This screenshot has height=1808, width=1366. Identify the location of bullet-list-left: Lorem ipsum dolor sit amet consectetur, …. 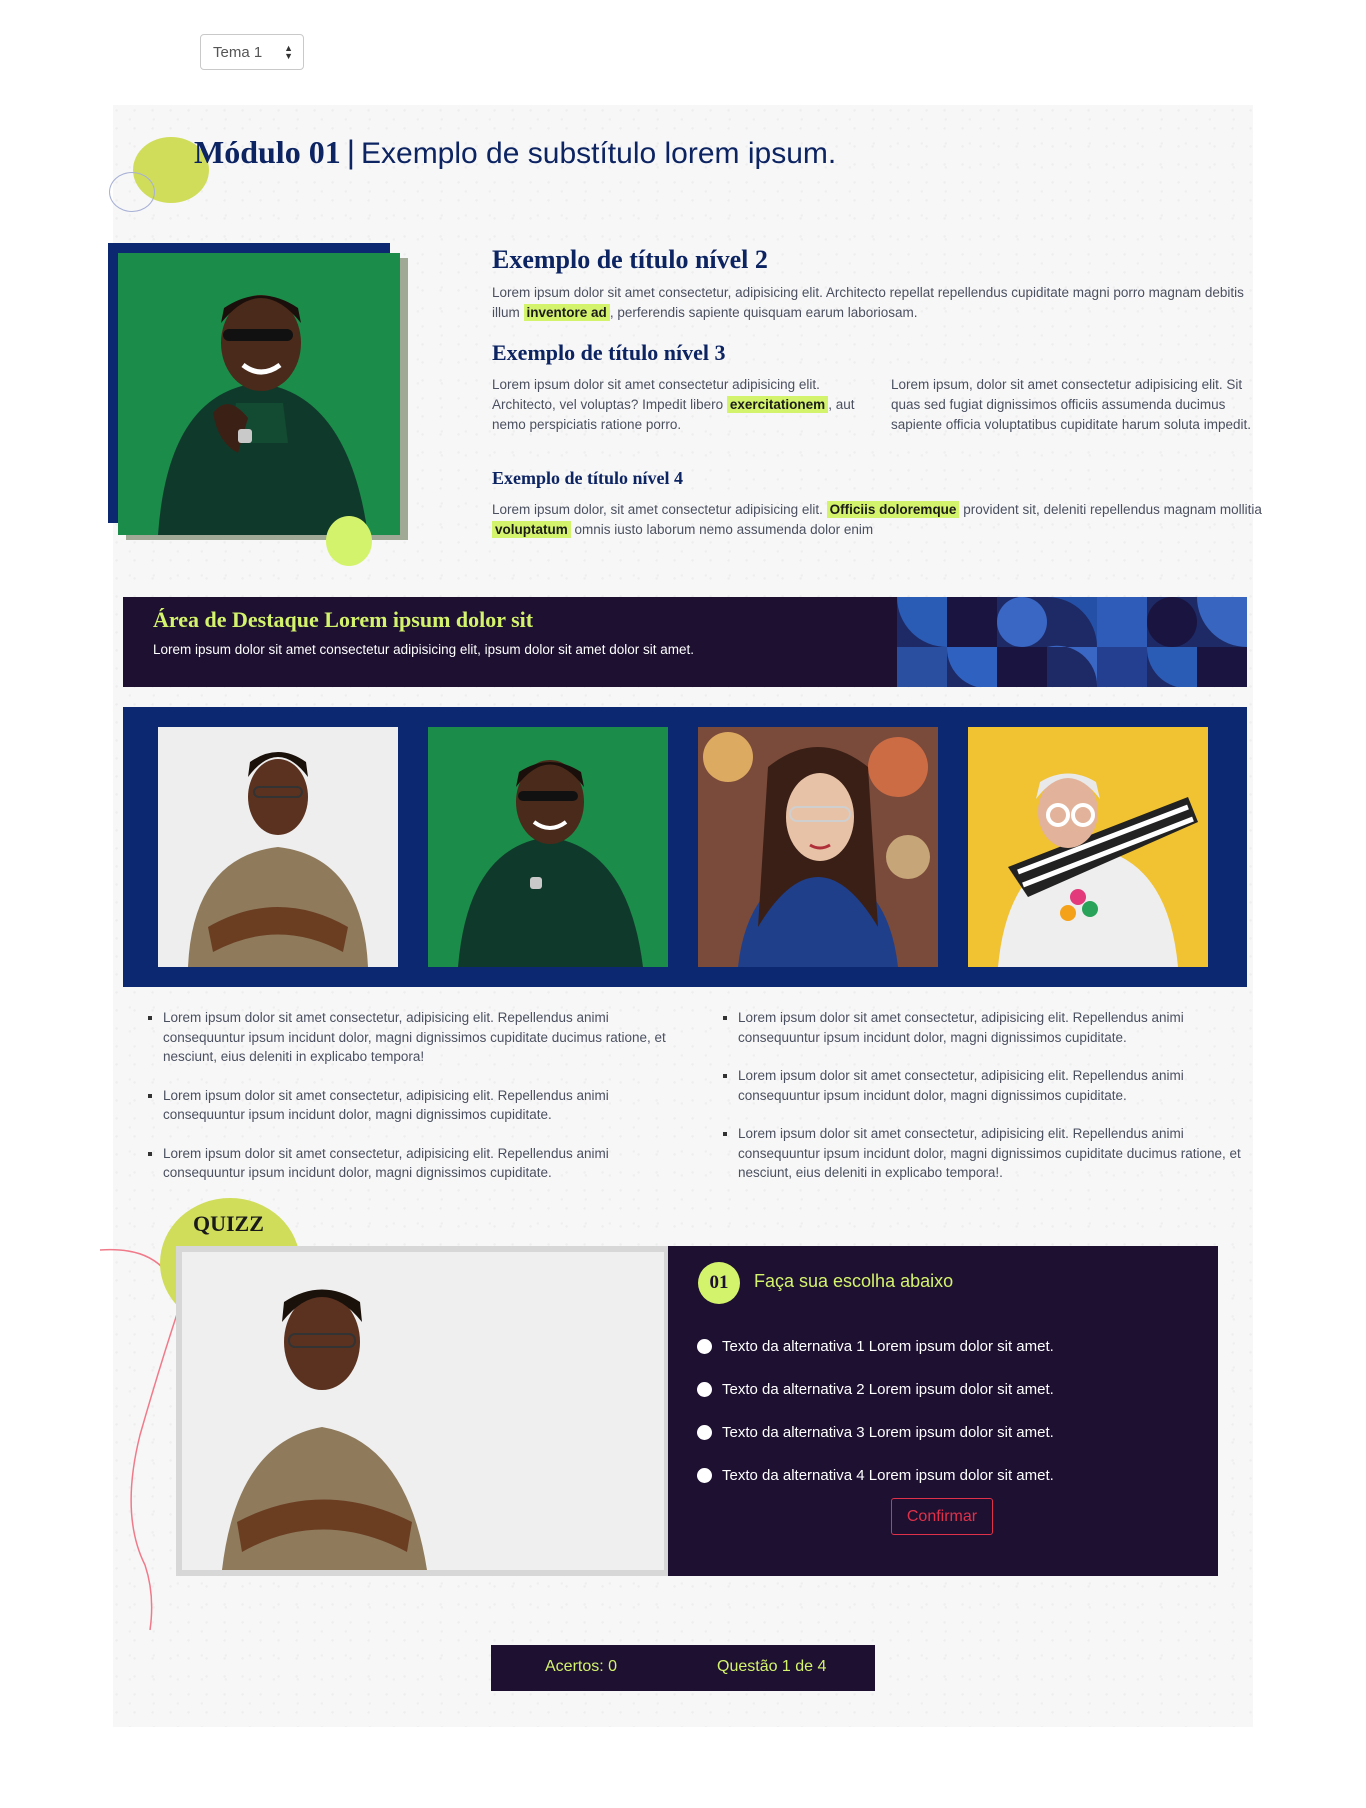
(408, 1105).